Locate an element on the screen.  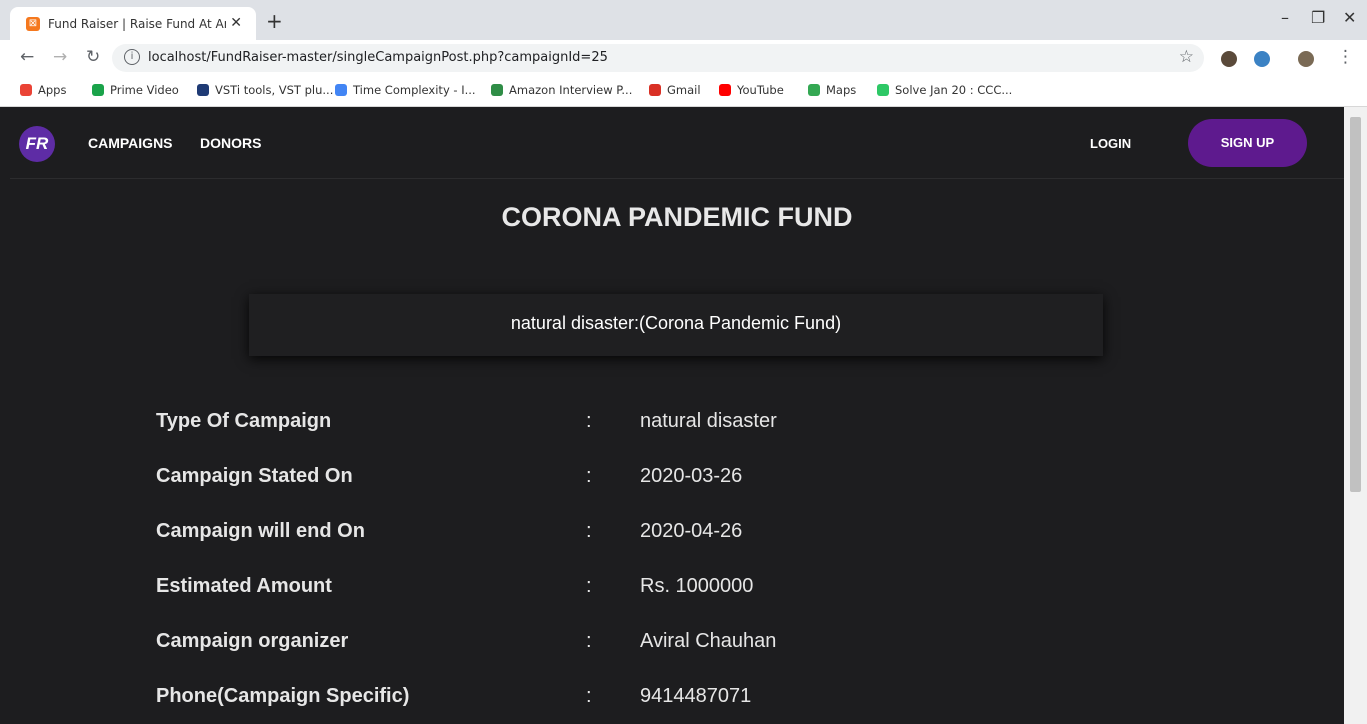
page-title: CORONA PANDEMIC FUND is located at coordinates (677, 217).